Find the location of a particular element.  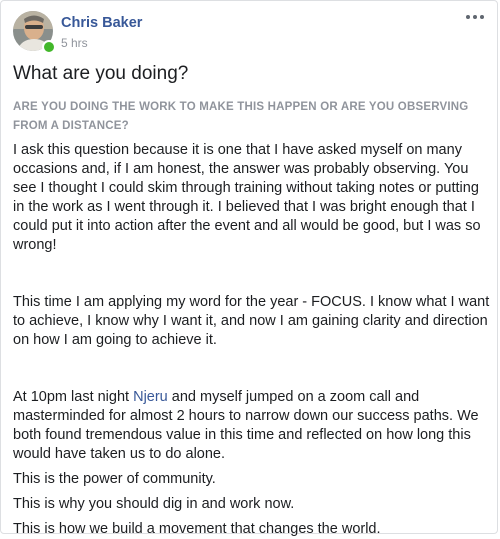

online-status-icon is located at coordinates (49, 47).